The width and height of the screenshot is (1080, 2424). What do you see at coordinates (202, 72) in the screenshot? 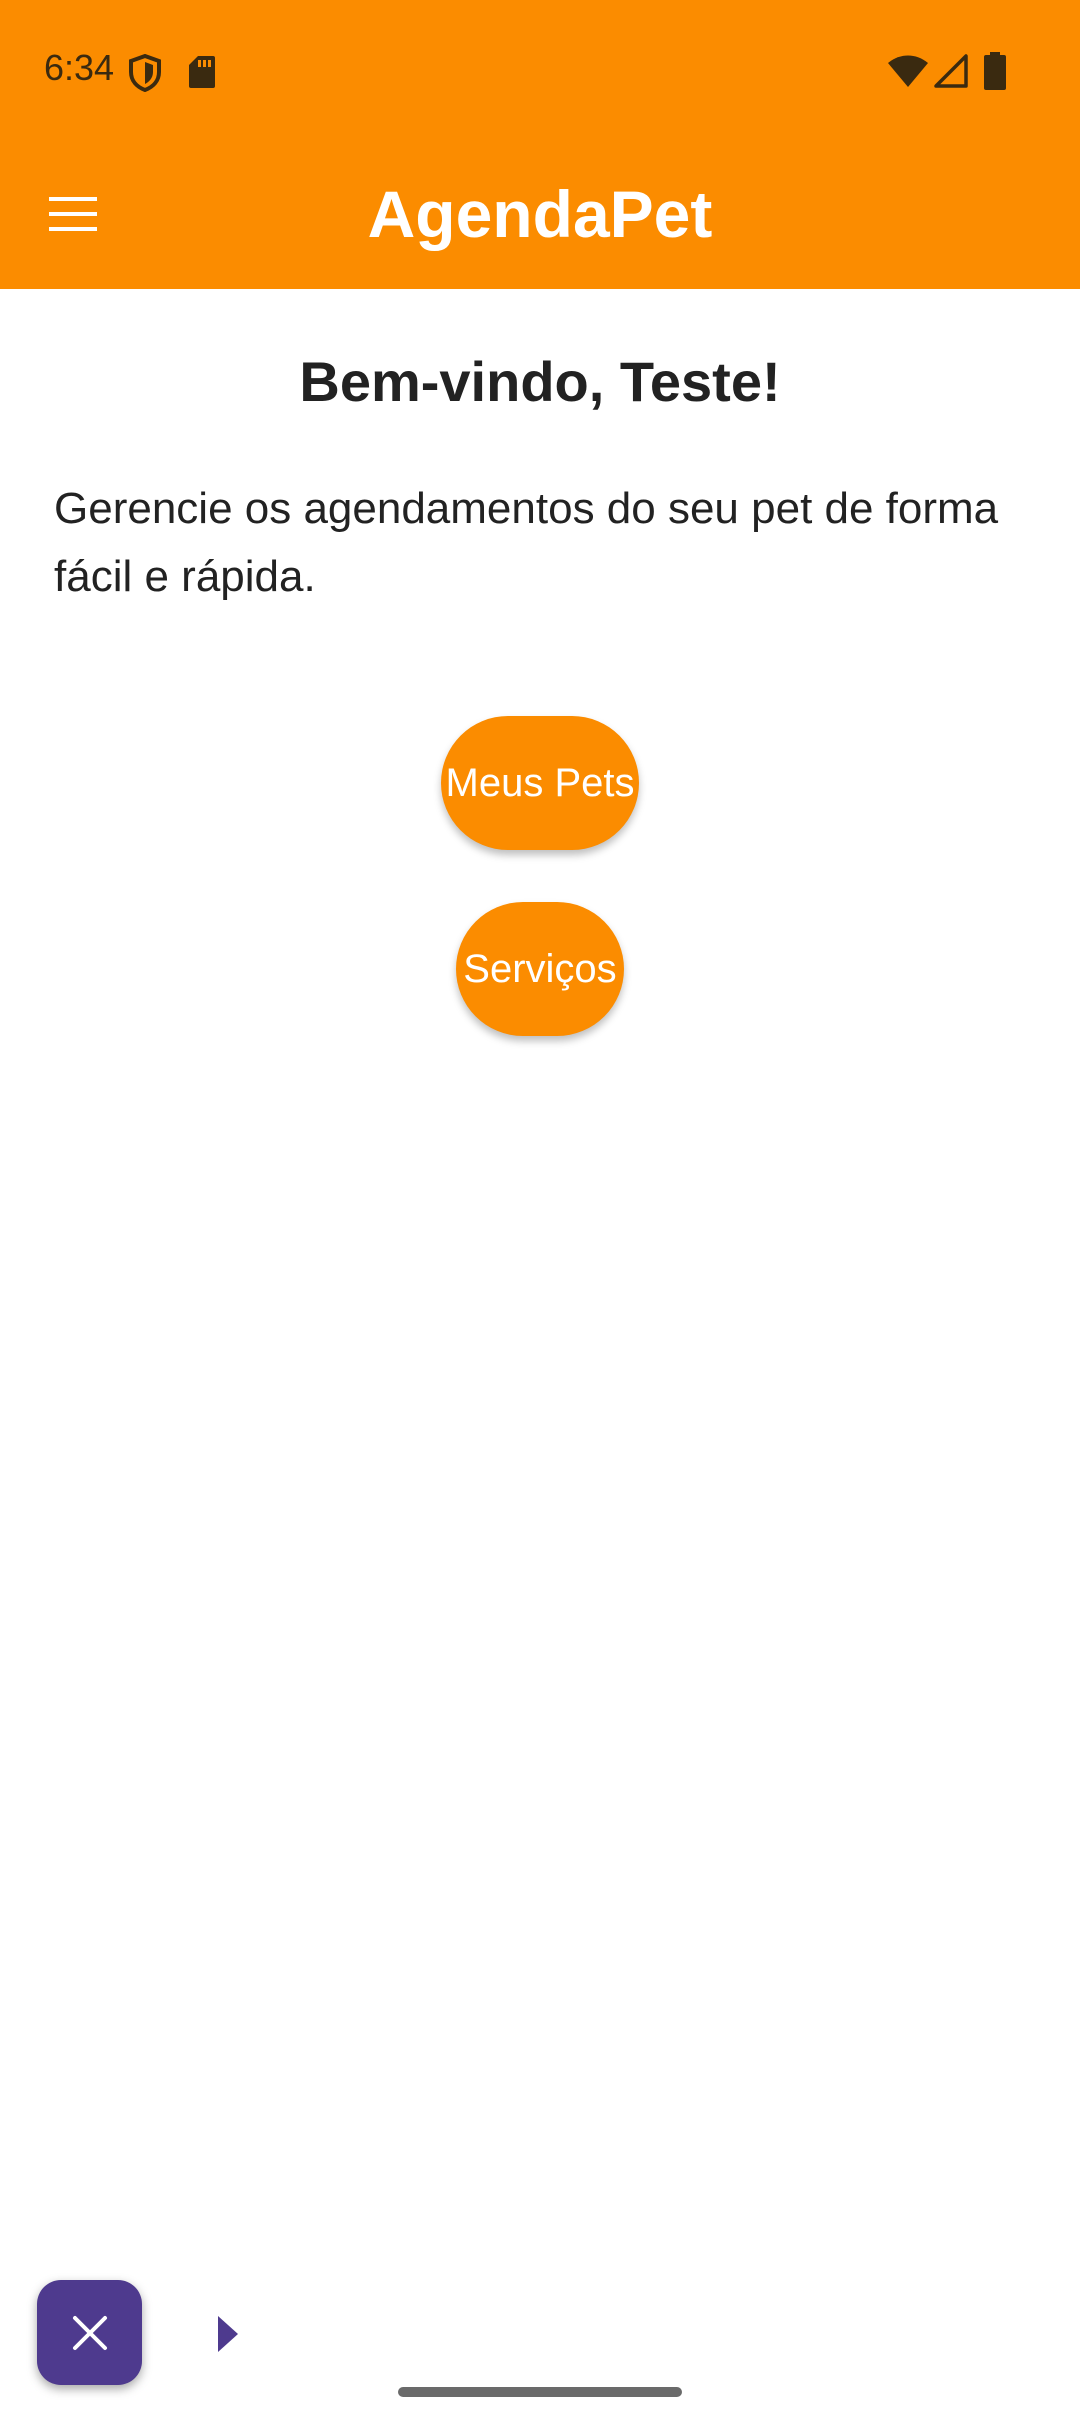
I see `sd-card-icon` at bounding box center [202, 72].